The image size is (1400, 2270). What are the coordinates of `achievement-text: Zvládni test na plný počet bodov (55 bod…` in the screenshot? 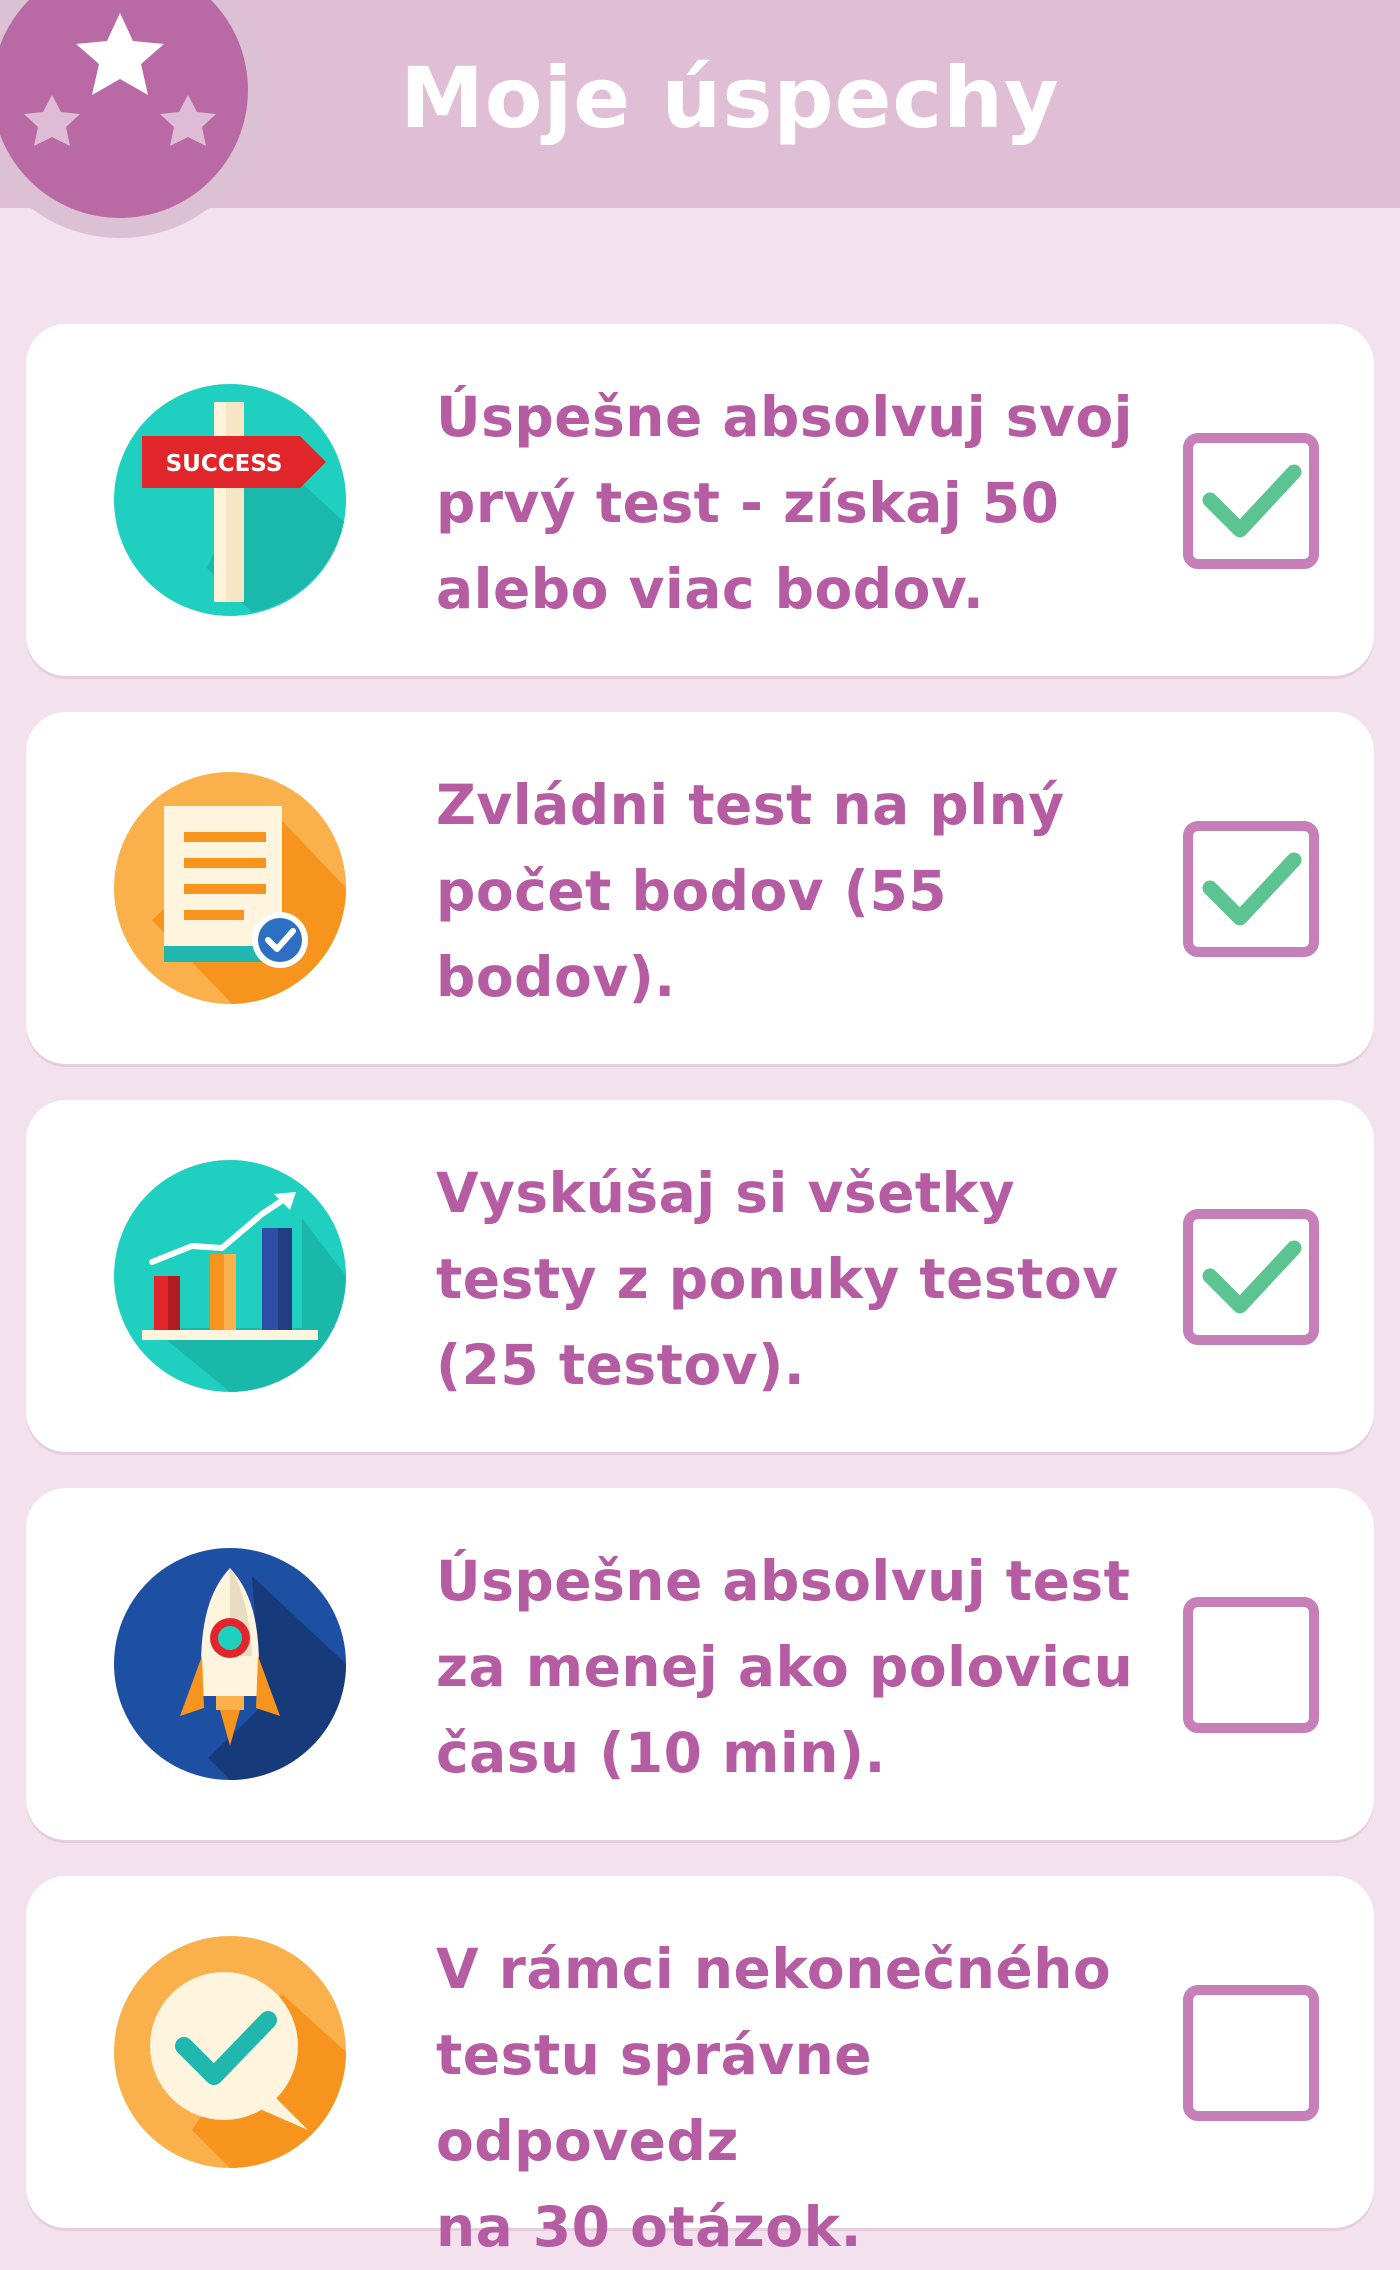 It's located at (750, 891).